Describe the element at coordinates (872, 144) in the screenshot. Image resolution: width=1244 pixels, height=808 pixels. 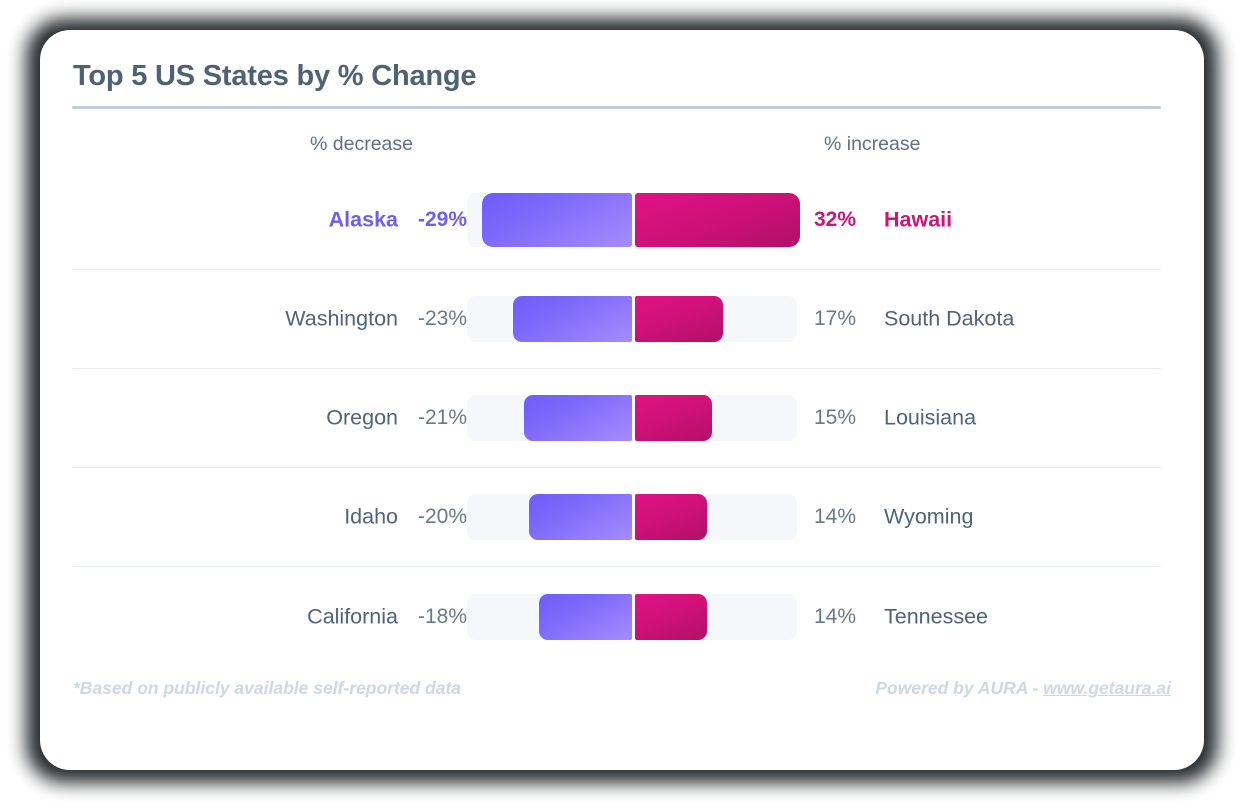
I see `column-header-increase: % increase` at that location.